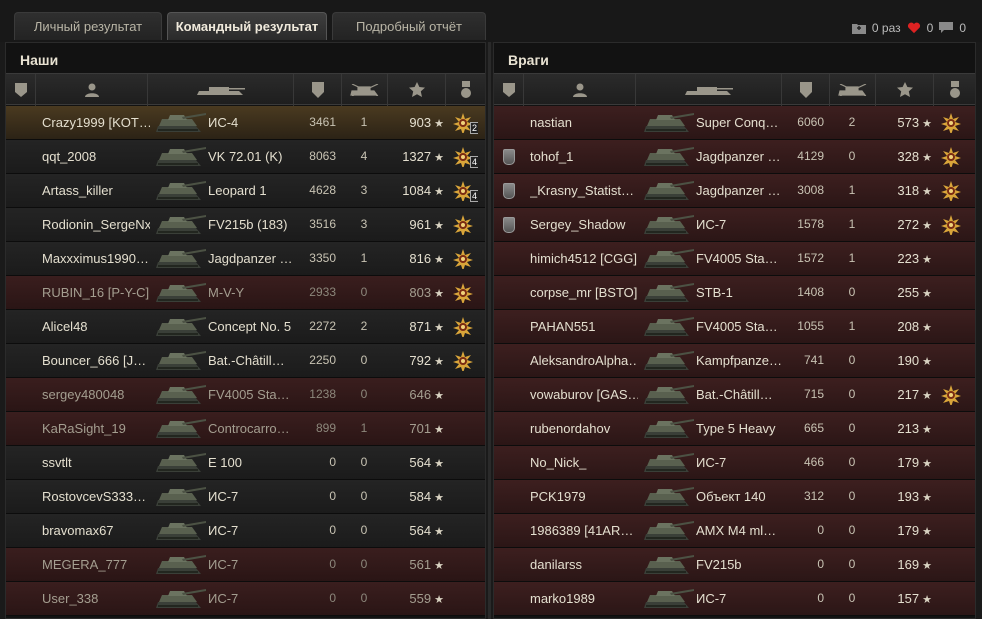 The image size is (982, 619). I want to click on table-row: No_Nick_ ИС-7 466 0 179 ★, so click(734, 463).